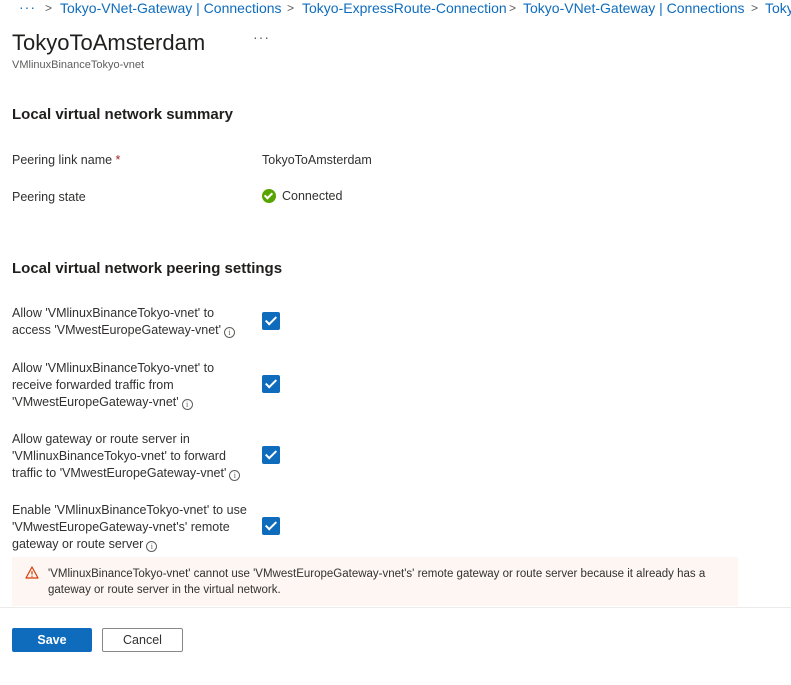 The width and height of the screenshot is (791, 685). What do you see at coordinates (634, 8) in the screenshot?
I see `breadcrumb-link-gateway-connections-2: Tokyo-VNet-Gateway | Connections` at bounding box center [634, 8].